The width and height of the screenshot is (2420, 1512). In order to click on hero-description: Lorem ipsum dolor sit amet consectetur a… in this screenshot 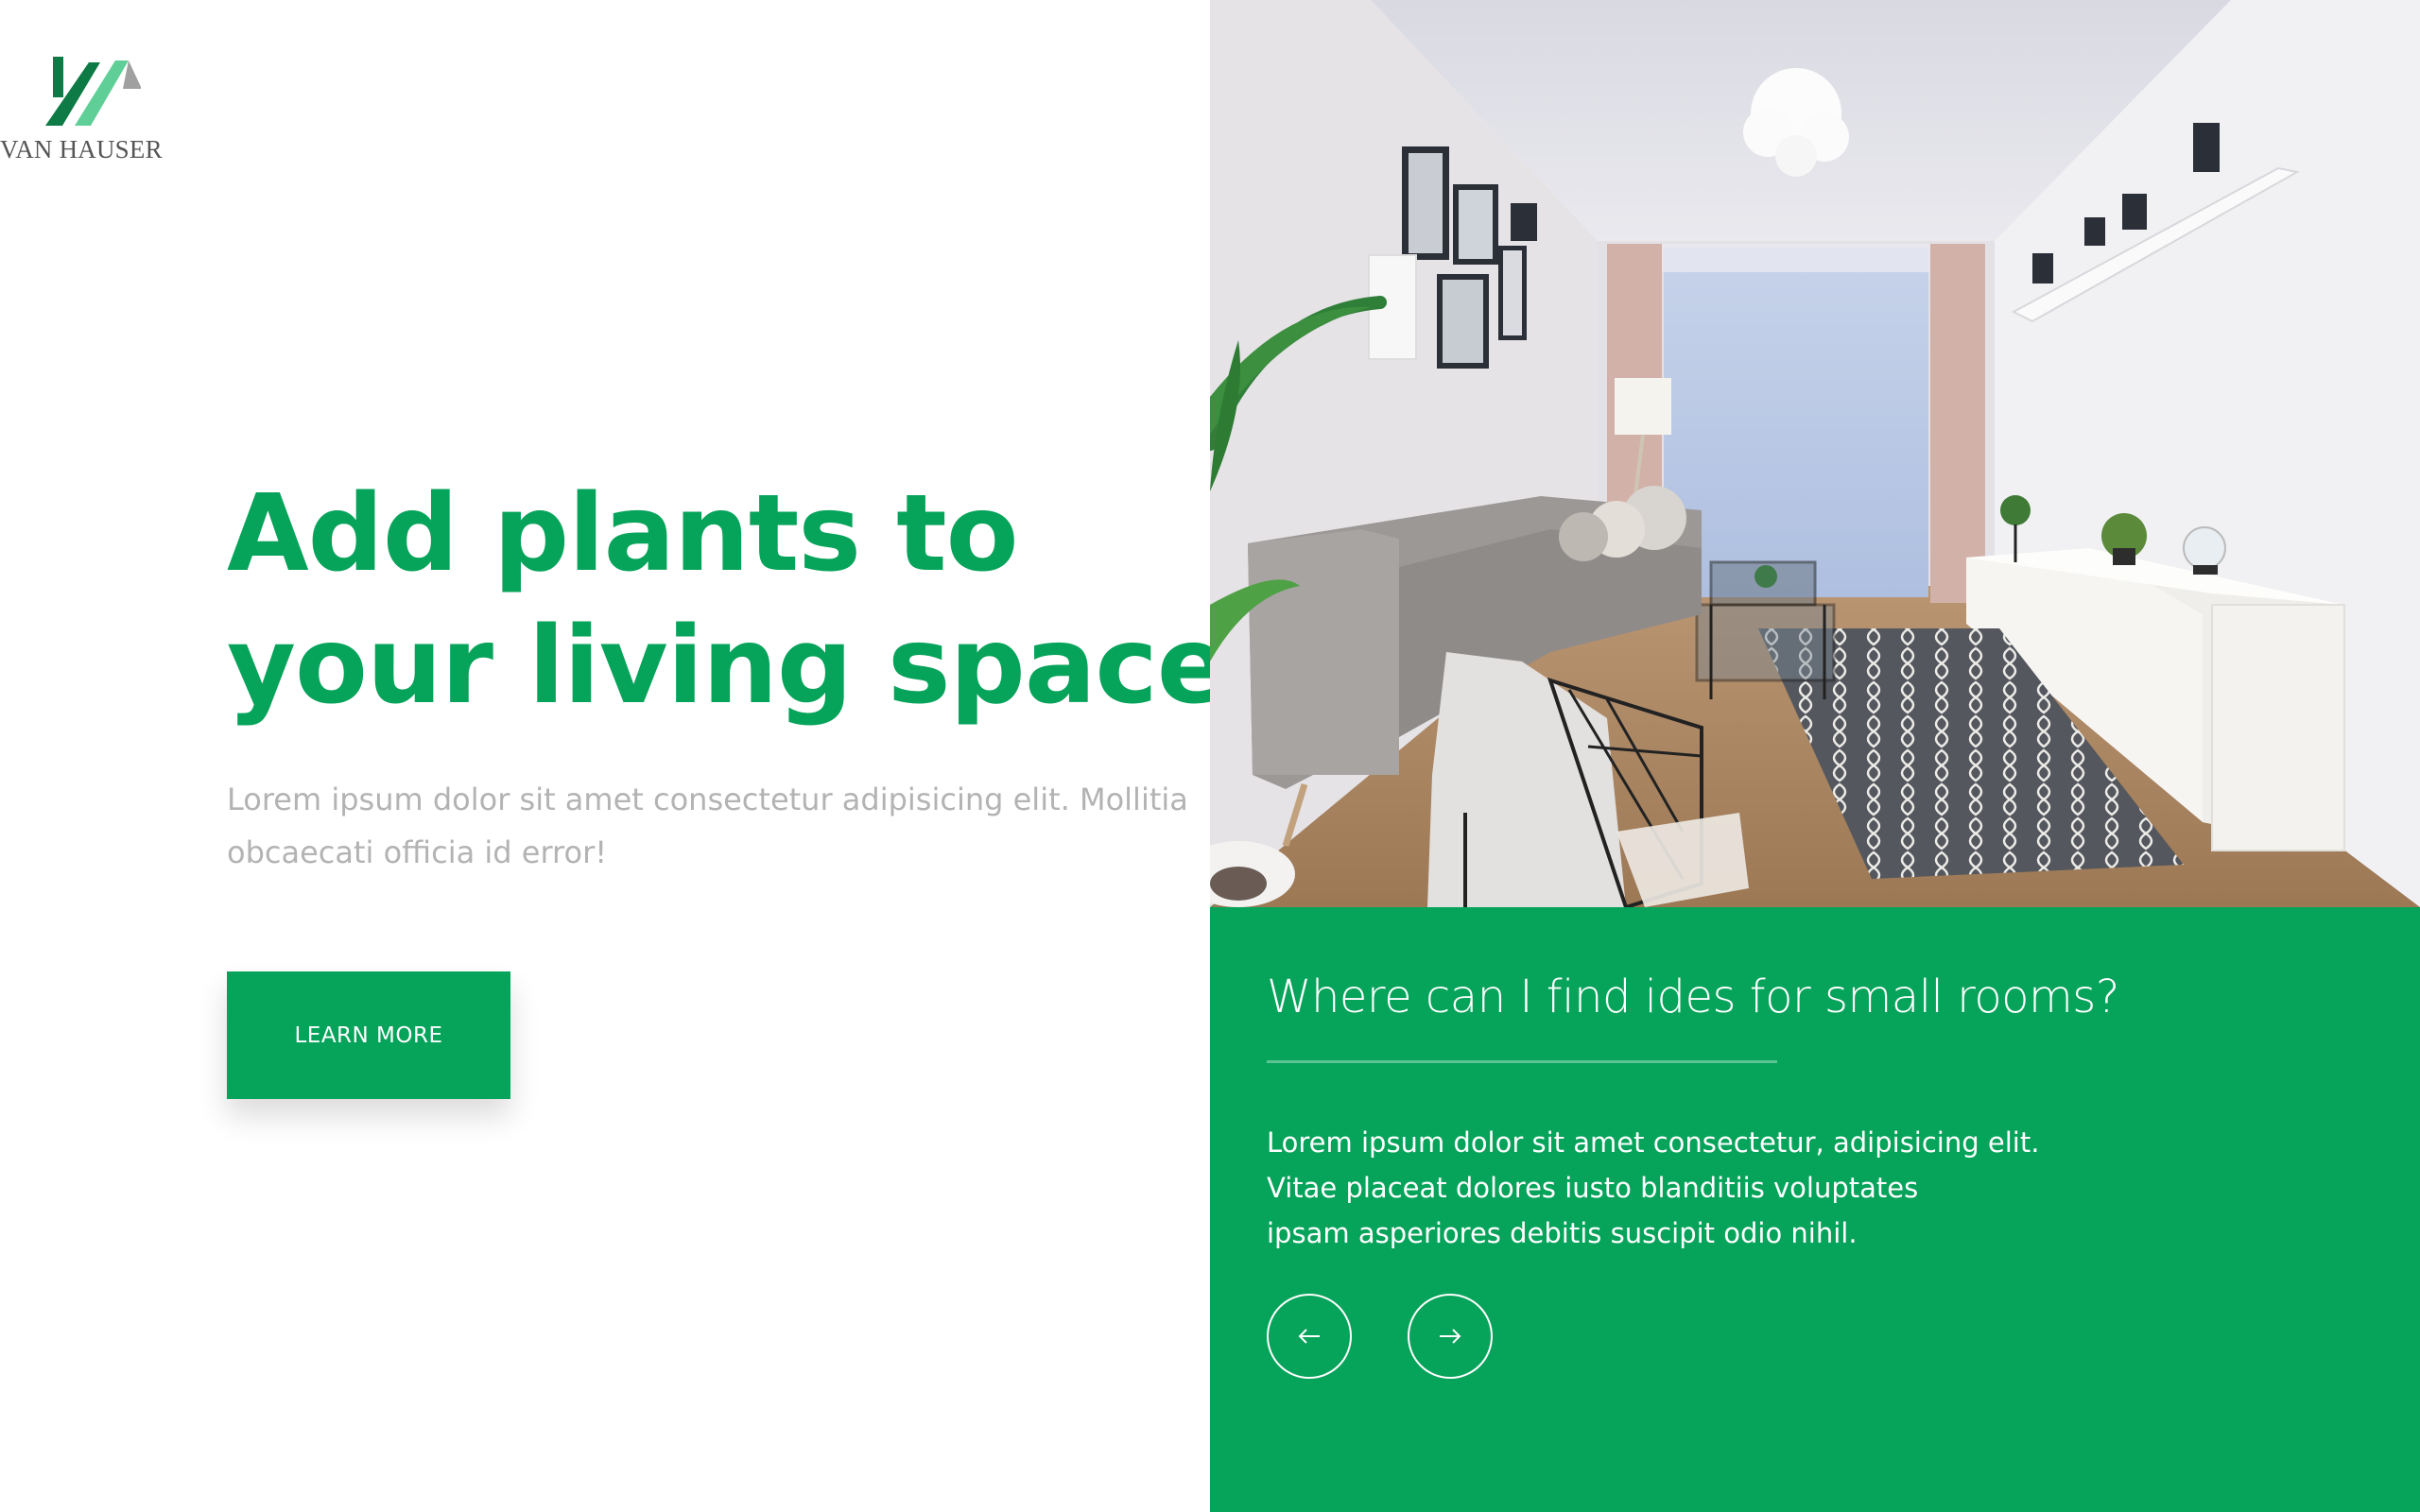, I will do `click(707, 826)`.